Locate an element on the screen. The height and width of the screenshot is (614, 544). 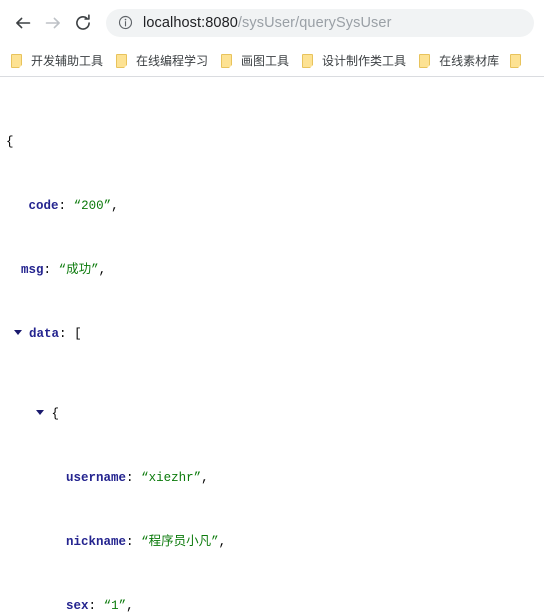
json-value-code: “200” is located at coordinates (93, 206).